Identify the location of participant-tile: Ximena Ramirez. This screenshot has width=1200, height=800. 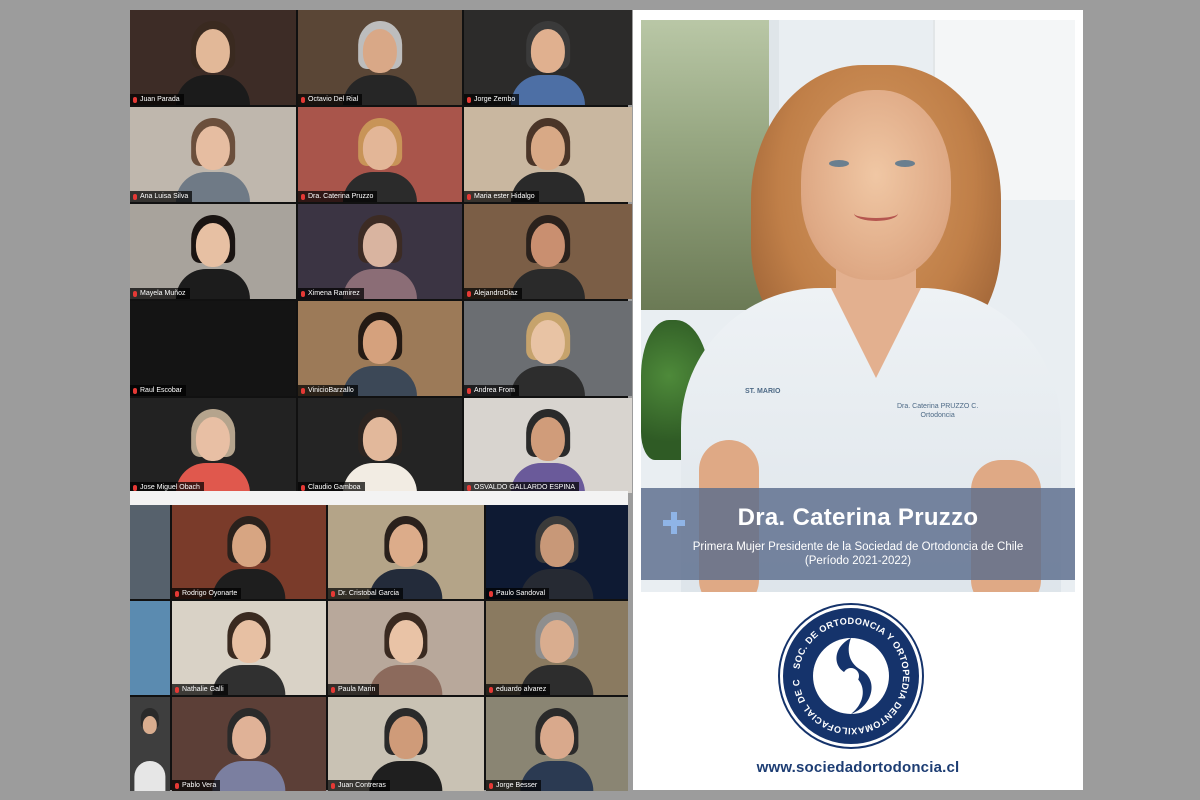
(380, 251).